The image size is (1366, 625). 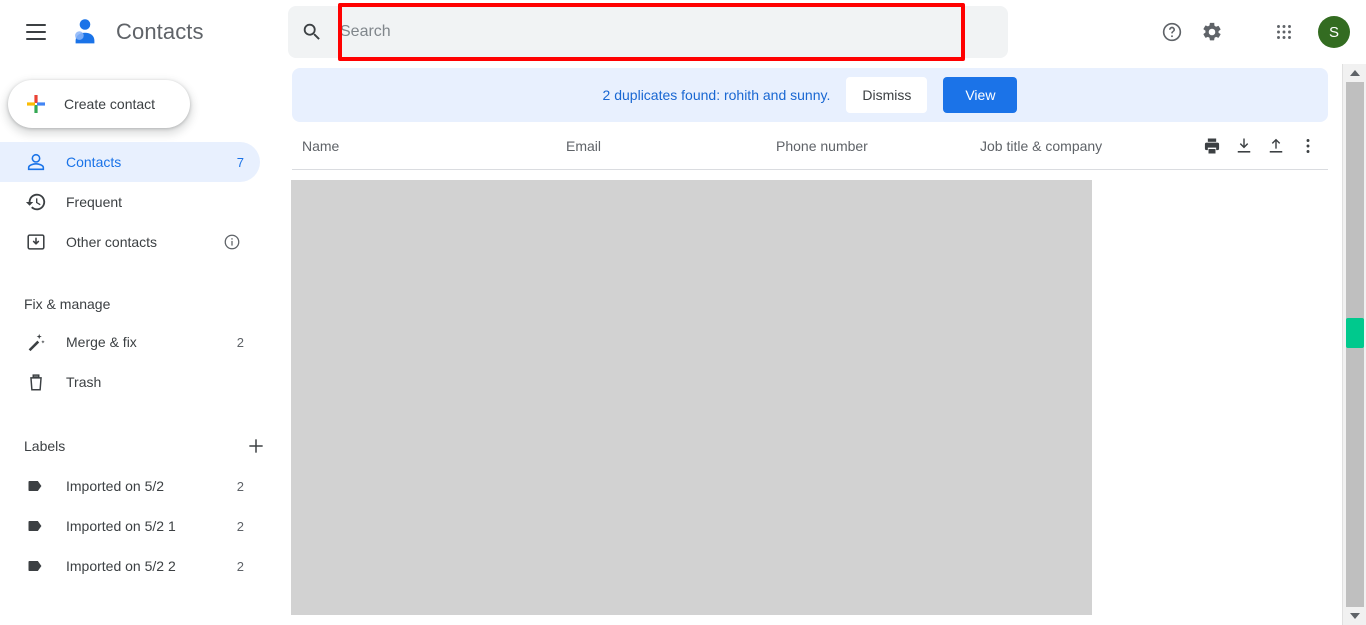 I want to click on sidebar-label-imported-0: Imported on 5/2 2, so click(x=130, y=486).